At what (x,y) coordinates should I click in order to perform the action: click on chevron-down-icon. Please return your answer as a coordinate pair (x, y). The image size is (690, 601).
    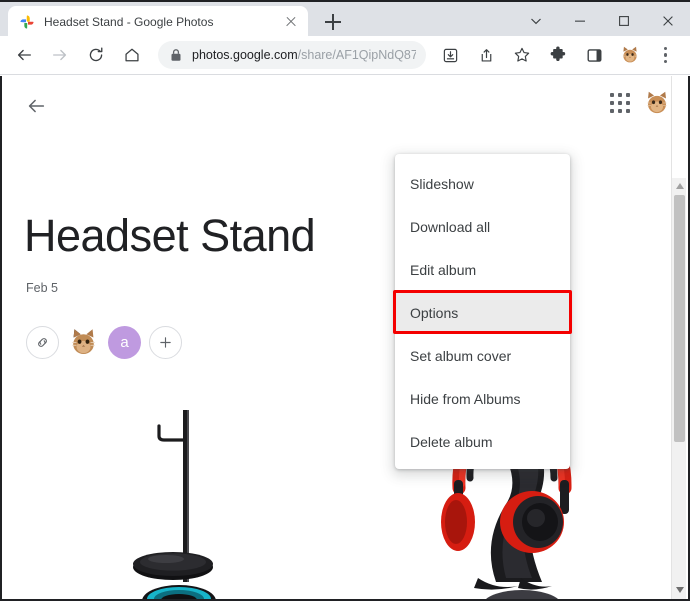
    Looking at the image, I should click on (536, 21).